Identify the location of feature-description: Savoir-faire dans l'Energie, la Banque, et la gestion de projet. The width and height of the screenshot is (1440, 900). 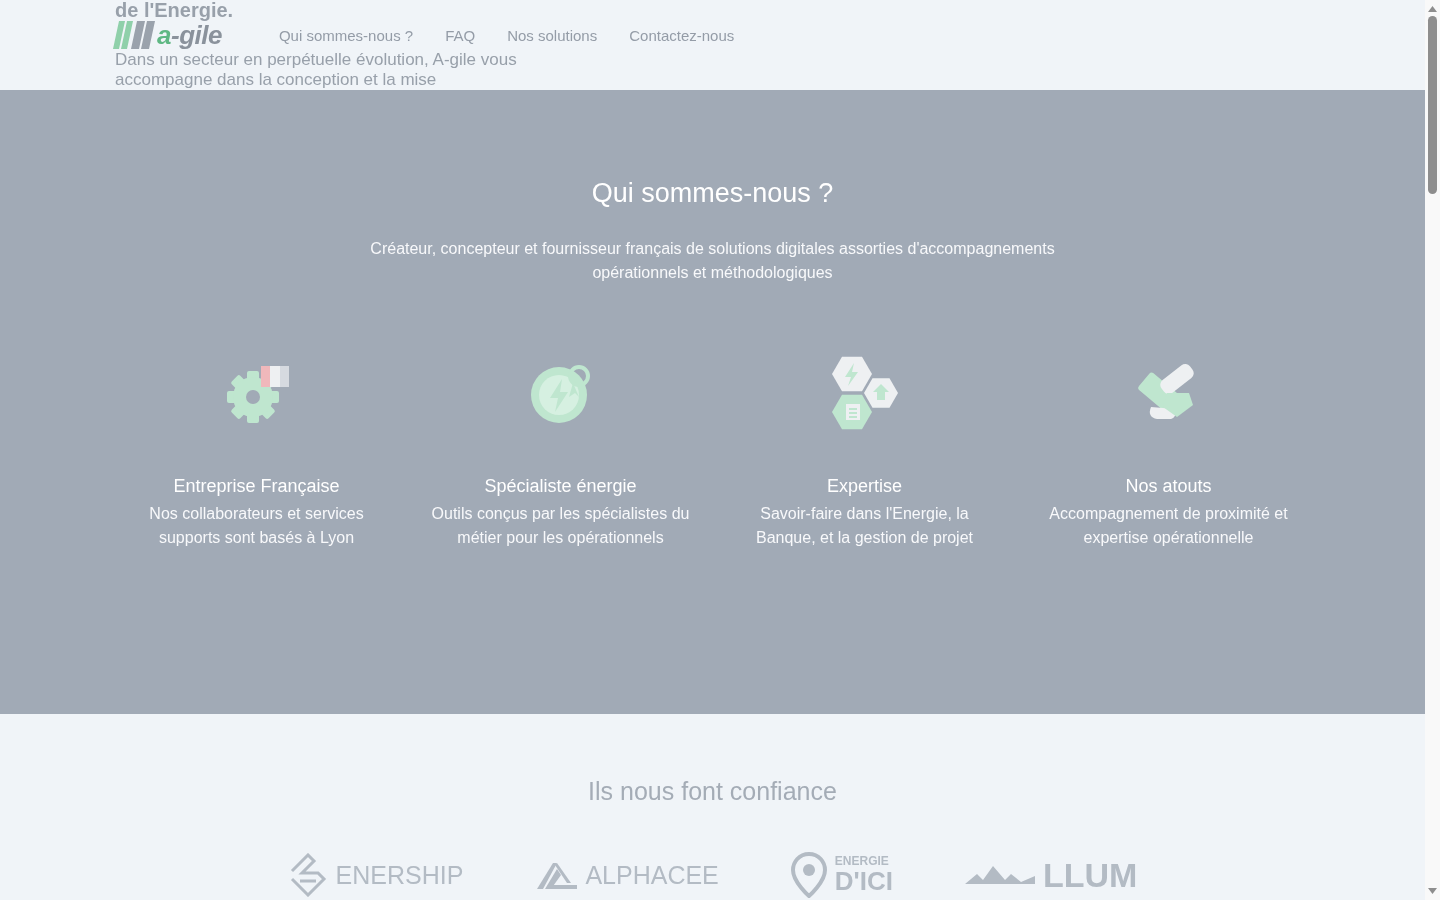
(864, 526).